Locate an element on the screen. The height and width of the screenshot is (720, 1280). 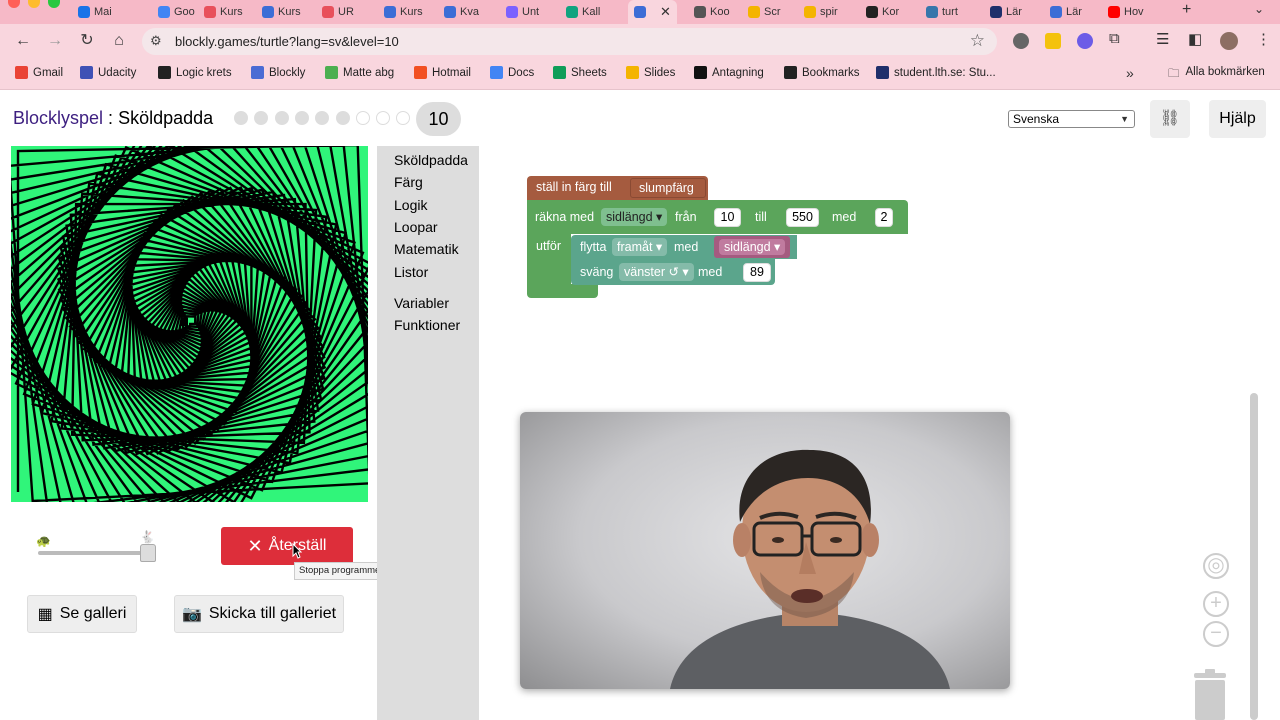
browser-tab: Unt is located at coordinates (522, 12).